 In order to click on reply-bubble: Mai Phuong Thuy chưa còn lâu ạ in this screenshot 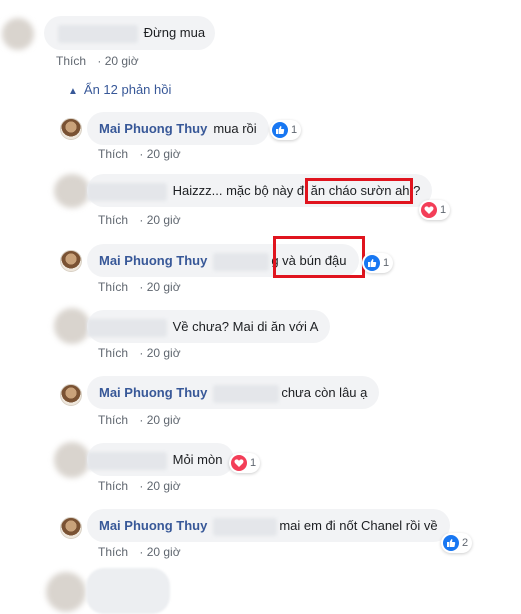, I will do `click(233, 392)`.